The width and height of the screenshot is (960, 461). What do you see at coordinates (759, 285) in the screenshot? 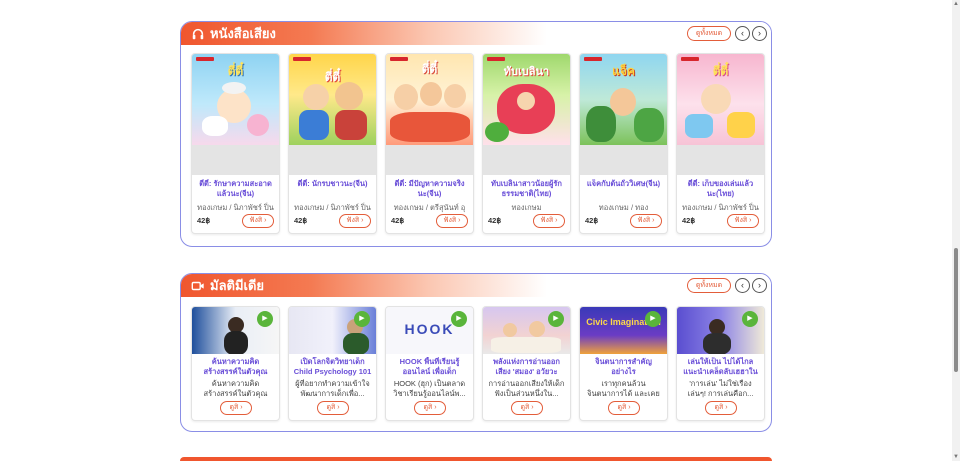
I see `multimedia-next-arrow-icon: ›` at bounding box center [759, 285].